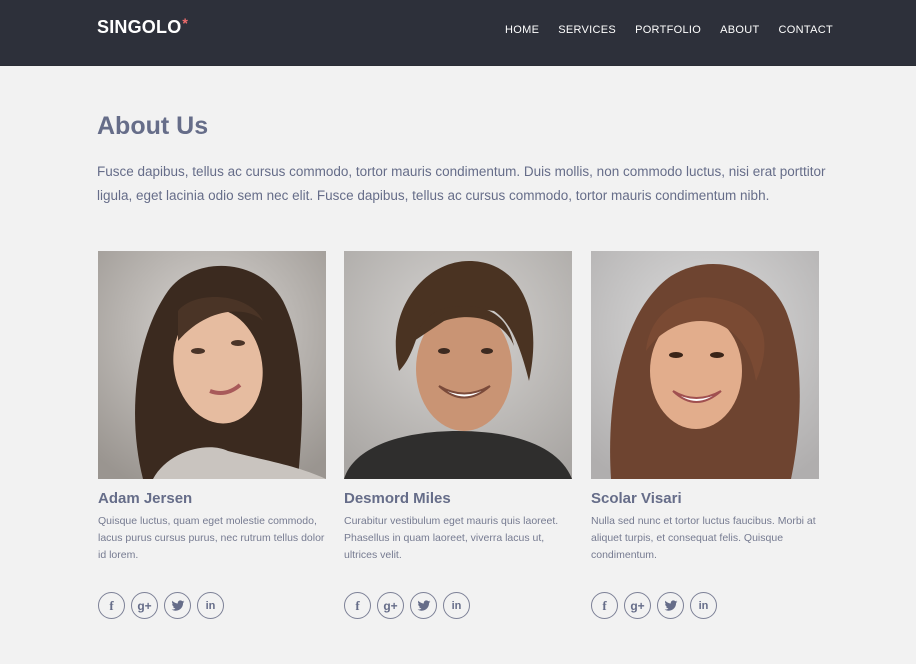 This screenshot has height=664, width=916. I want to click on member-name: Adam Jersen, so click(145, 498).